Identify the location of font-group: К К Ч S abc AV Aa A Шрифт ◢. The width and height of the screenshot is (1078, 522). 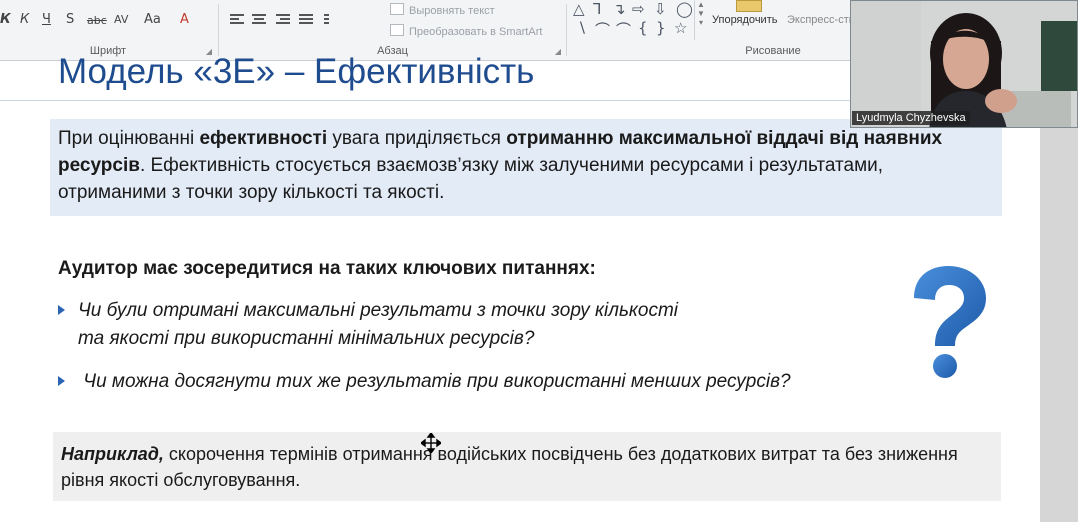
(108, 30).